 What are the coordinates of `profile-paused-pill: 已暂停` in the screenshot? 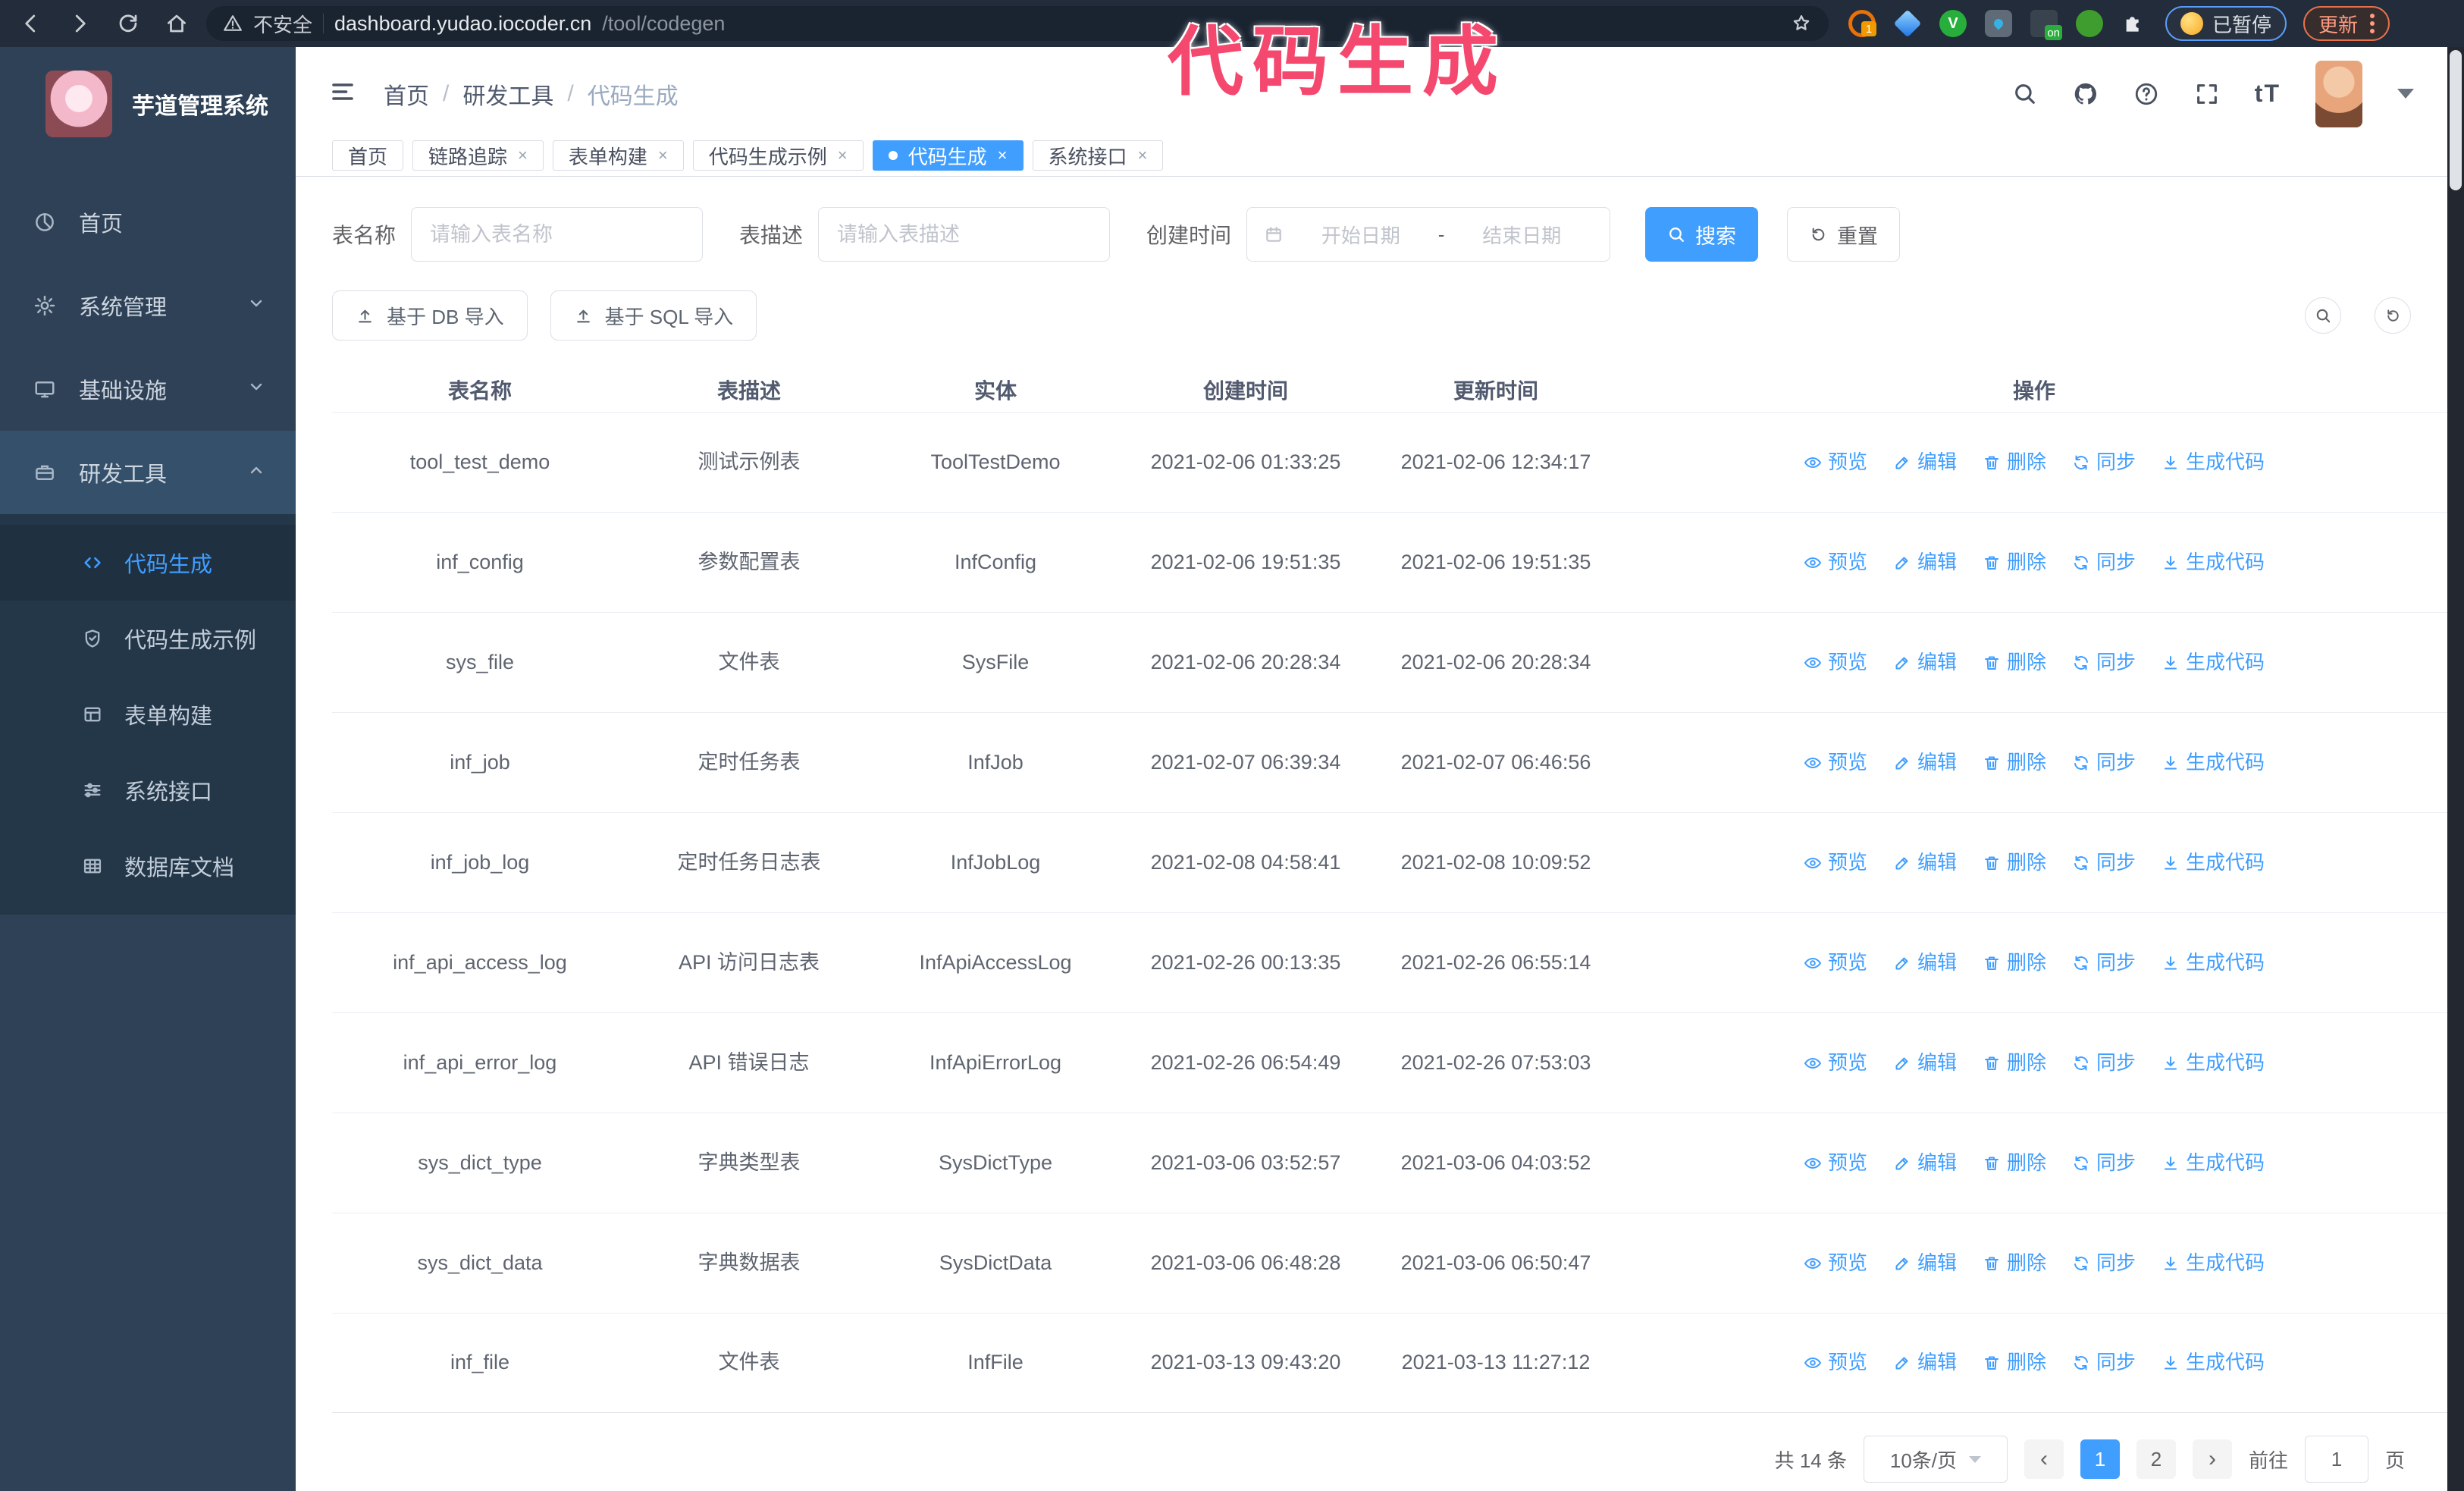 It's located at (2226, 23).